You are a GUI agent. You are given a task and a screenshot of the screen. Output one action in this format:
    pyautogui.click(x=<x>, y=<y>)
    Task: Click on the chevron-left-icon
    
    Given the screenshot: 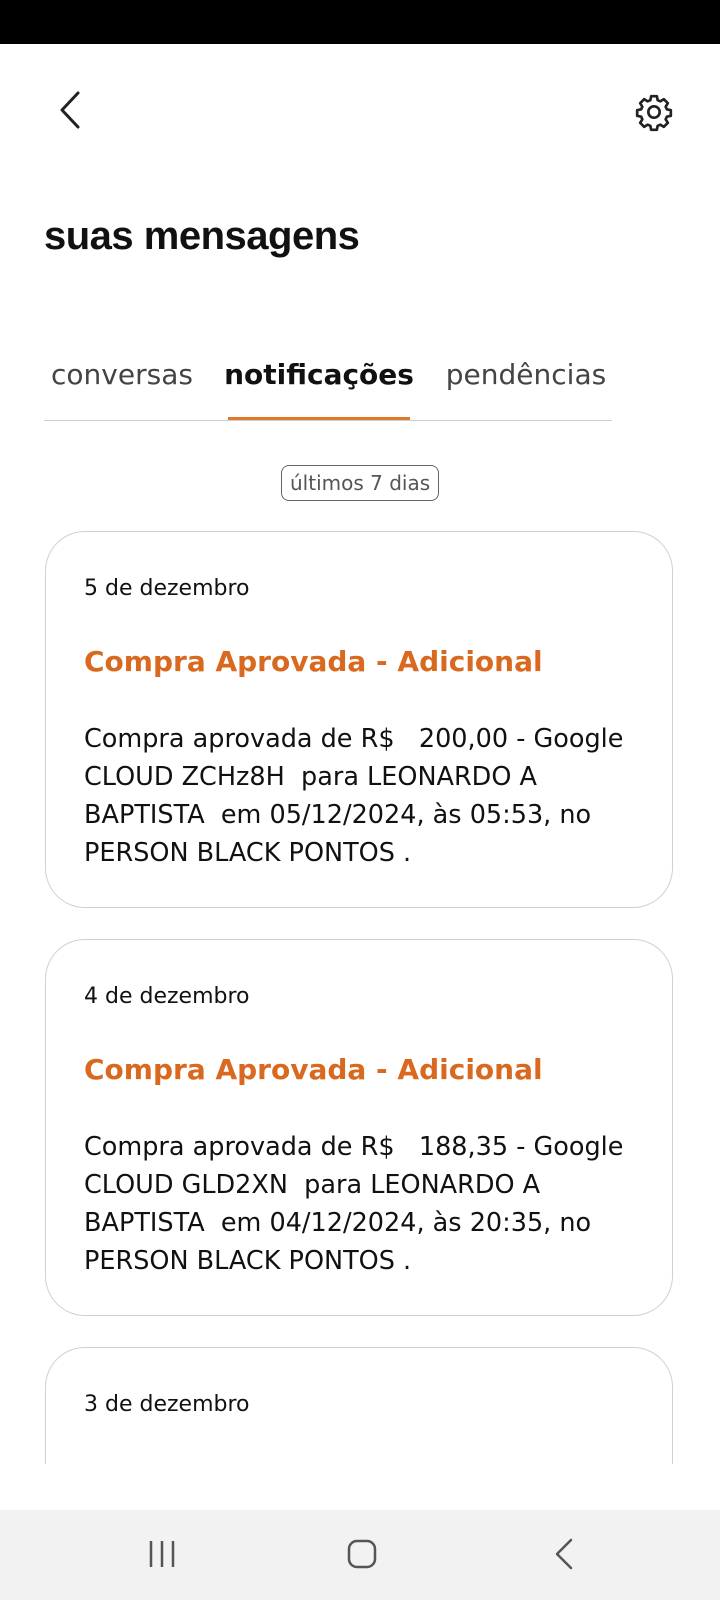 What is the action you would take?
    pyautogui.click(x=70, y=110)
    